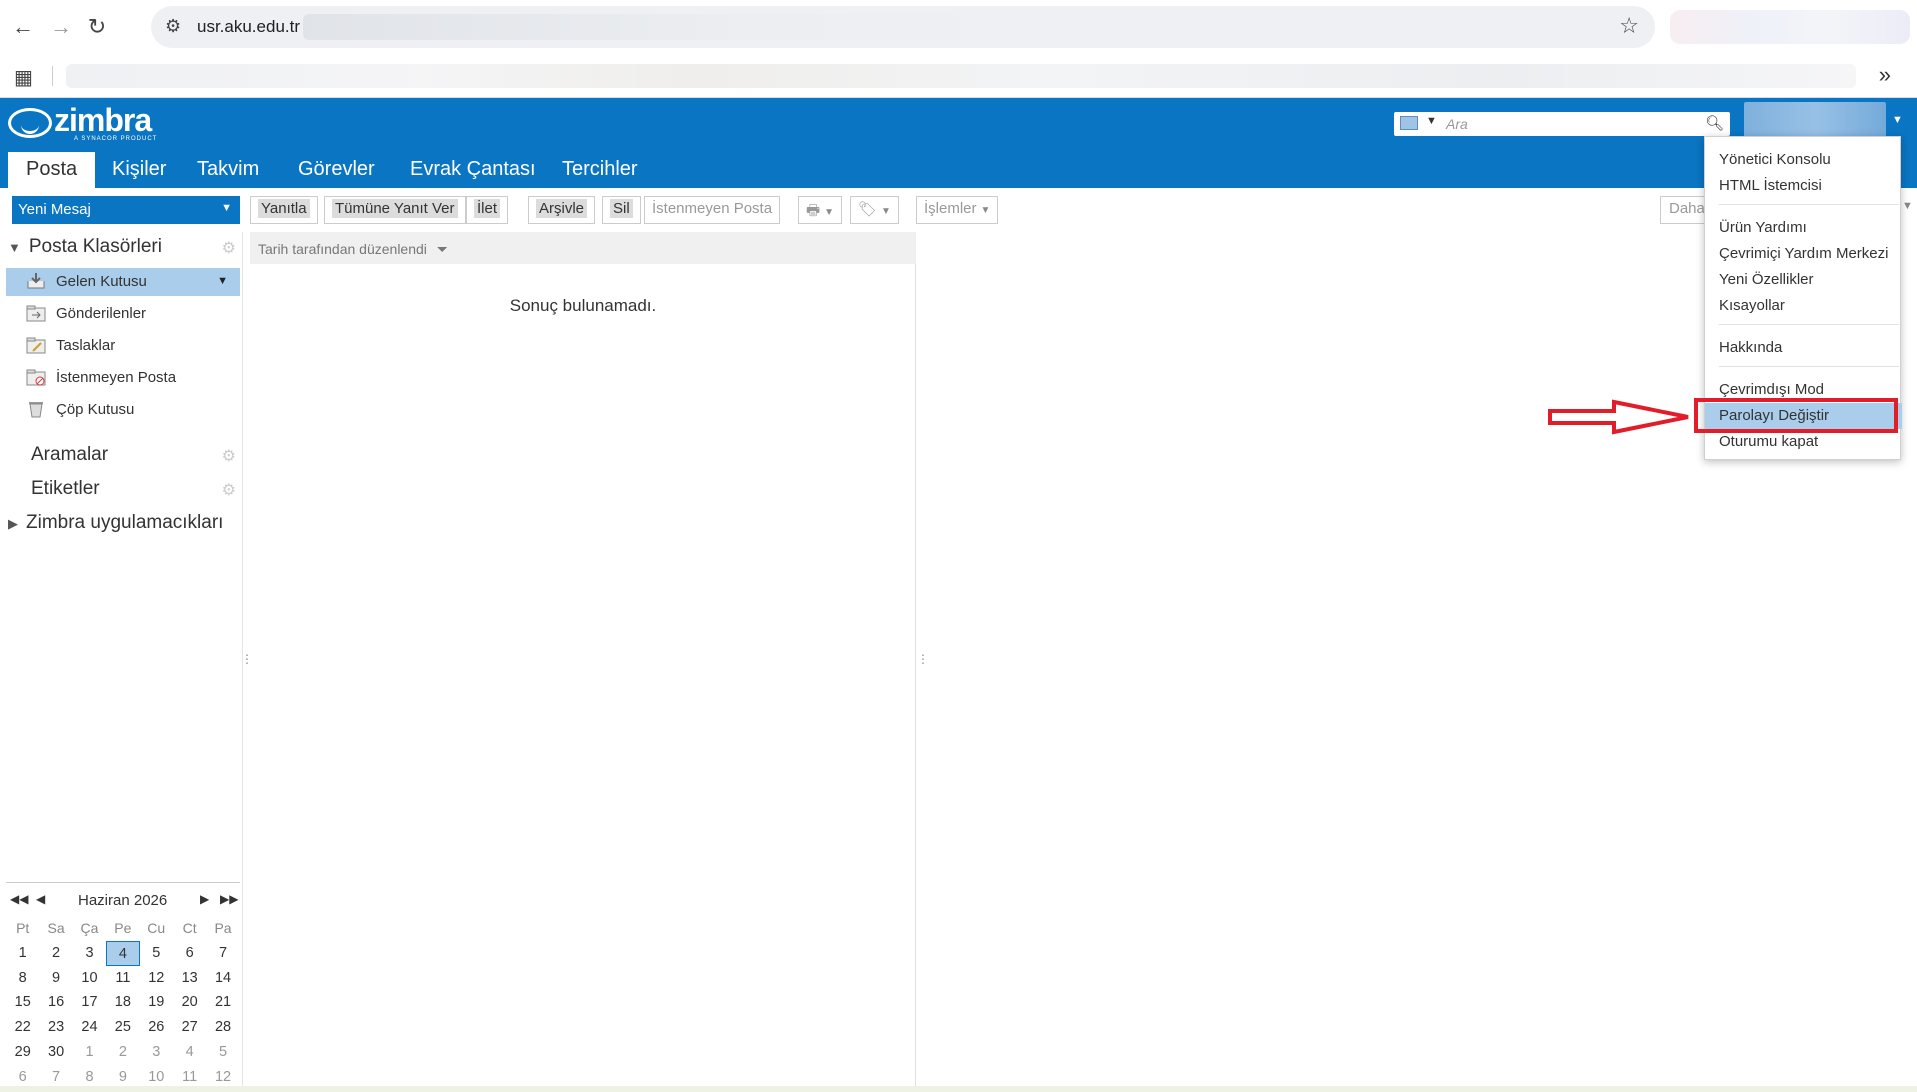  Describe the element at coordinates (23, 77) in the screenshot. I see `apps-grid-icon: ▦` at that location.